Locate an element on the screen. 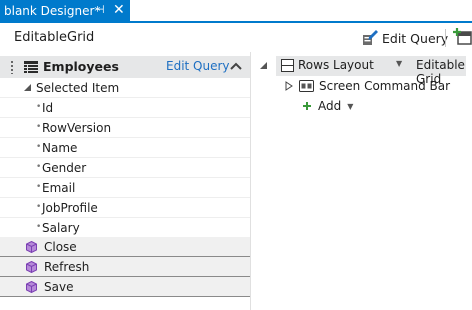 Image resolution: width=472 pixels, height=310 pixels. command-item-refresh: Refresh is located at coordinates (125, 267).